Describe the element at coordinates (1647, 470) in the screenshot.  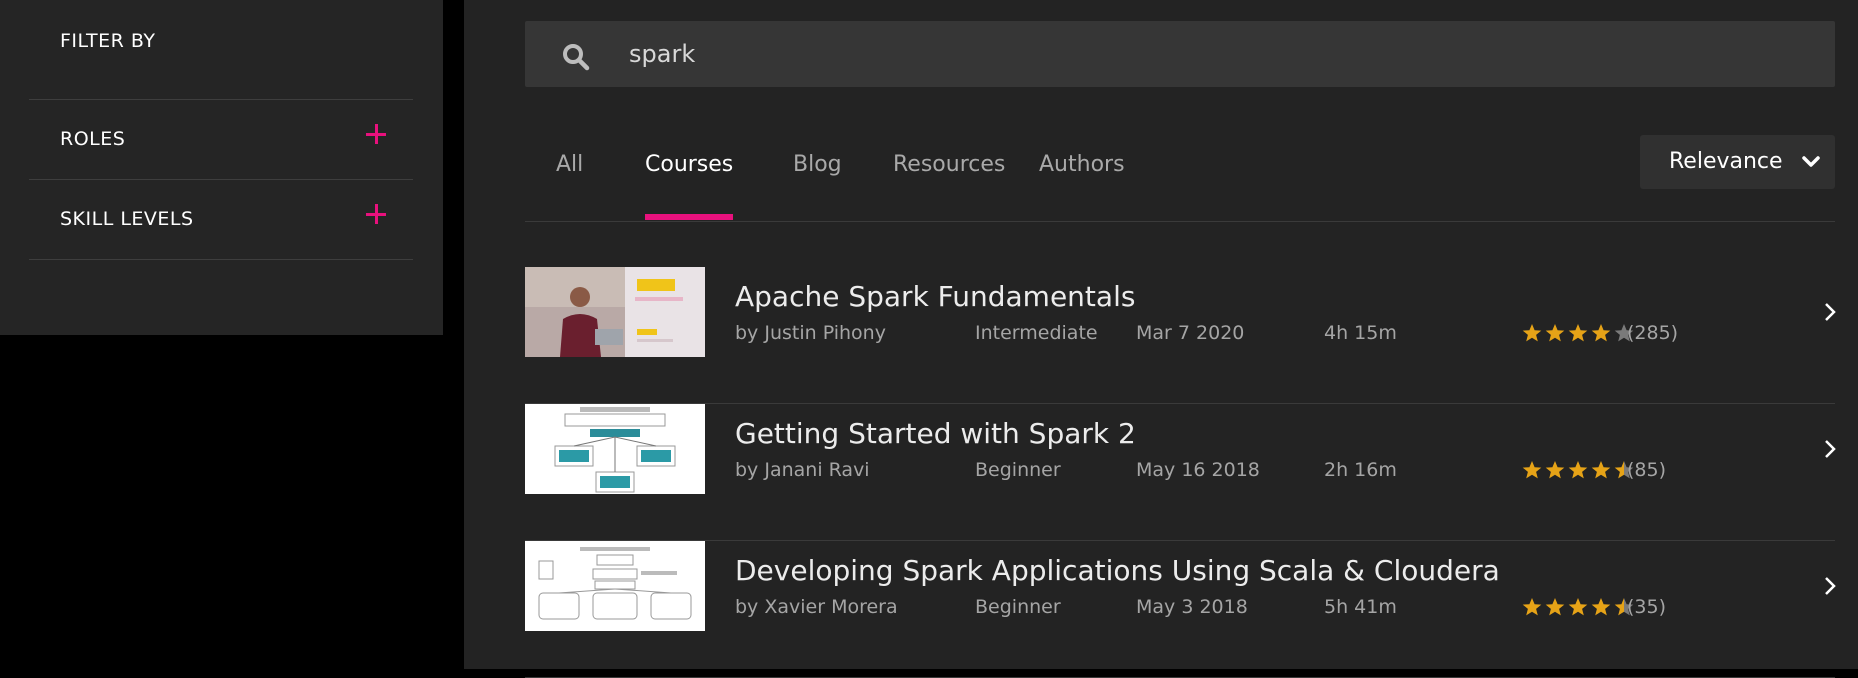
I see `rating-count: (85)` at that location.